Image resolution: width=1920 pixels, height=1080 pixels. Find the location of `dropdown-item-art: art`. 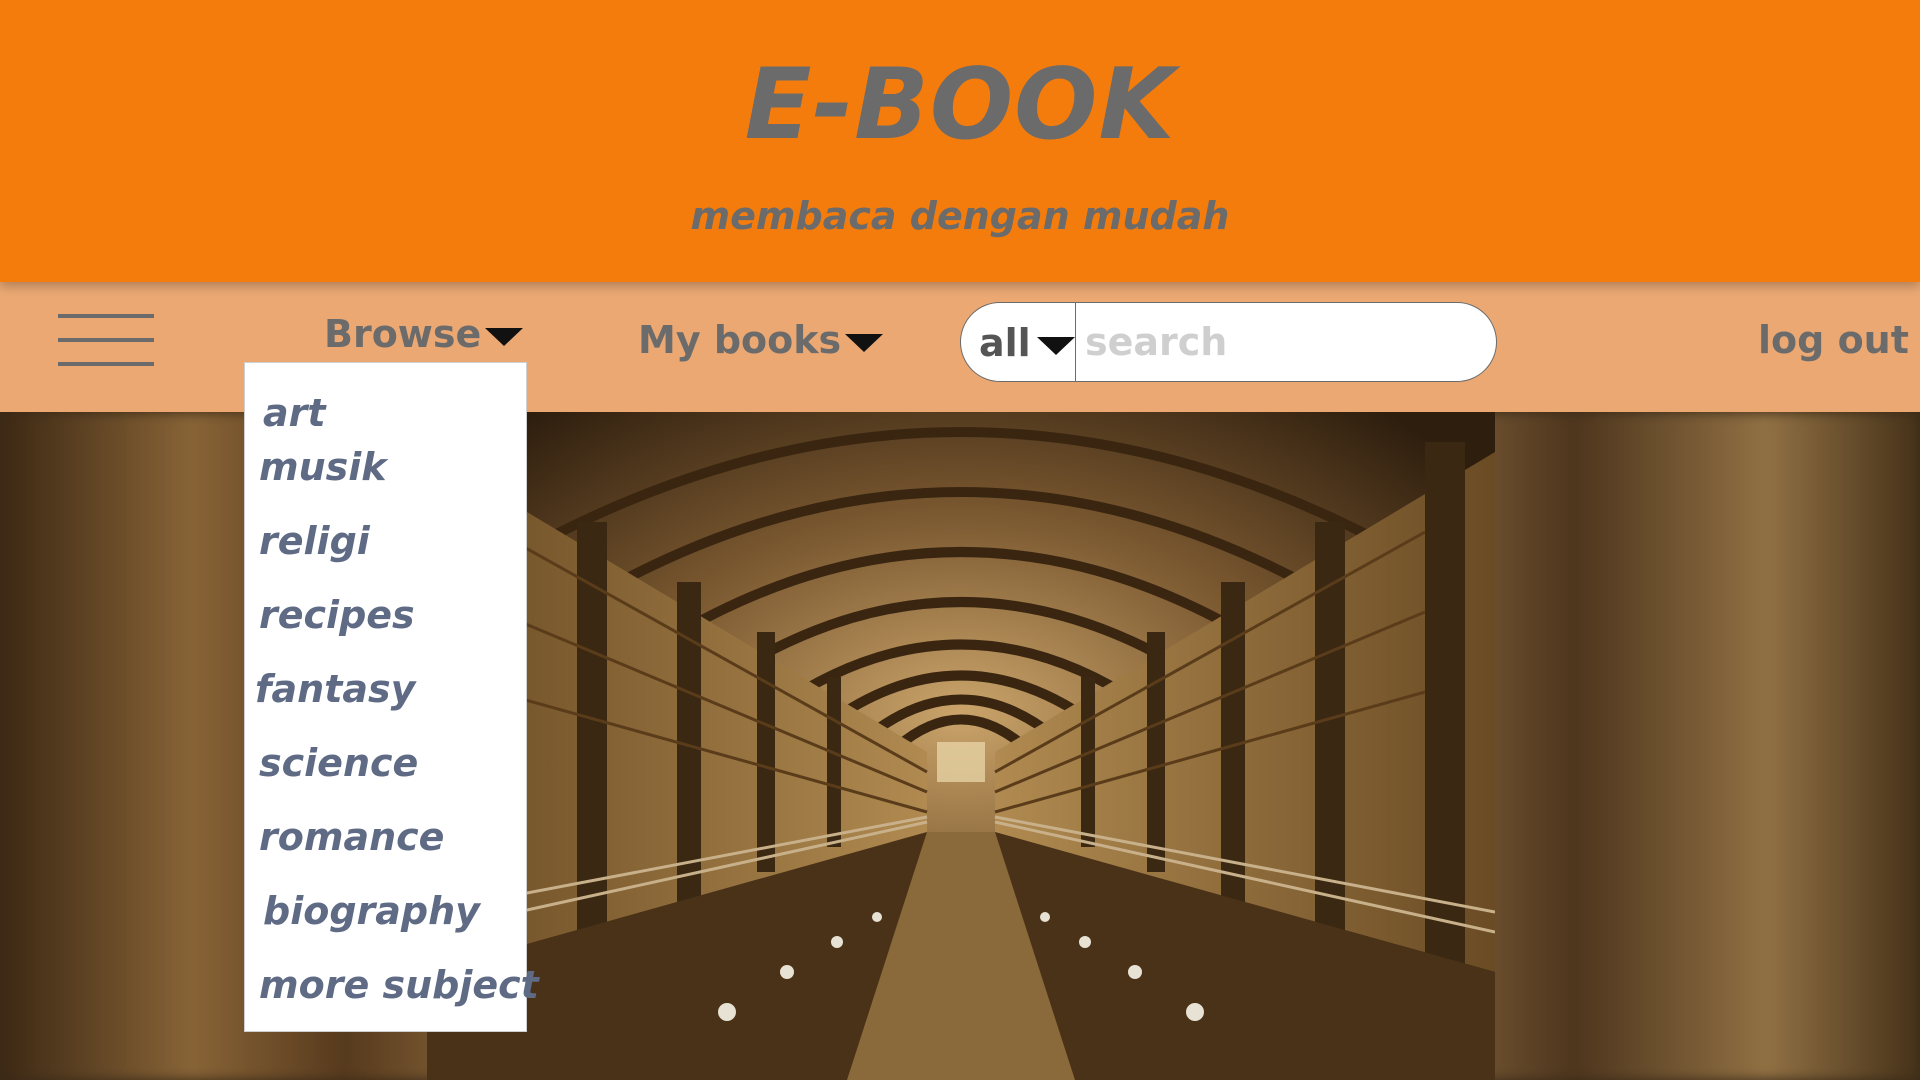

dropdown-item-art: art is located at coordinates (294, 413).